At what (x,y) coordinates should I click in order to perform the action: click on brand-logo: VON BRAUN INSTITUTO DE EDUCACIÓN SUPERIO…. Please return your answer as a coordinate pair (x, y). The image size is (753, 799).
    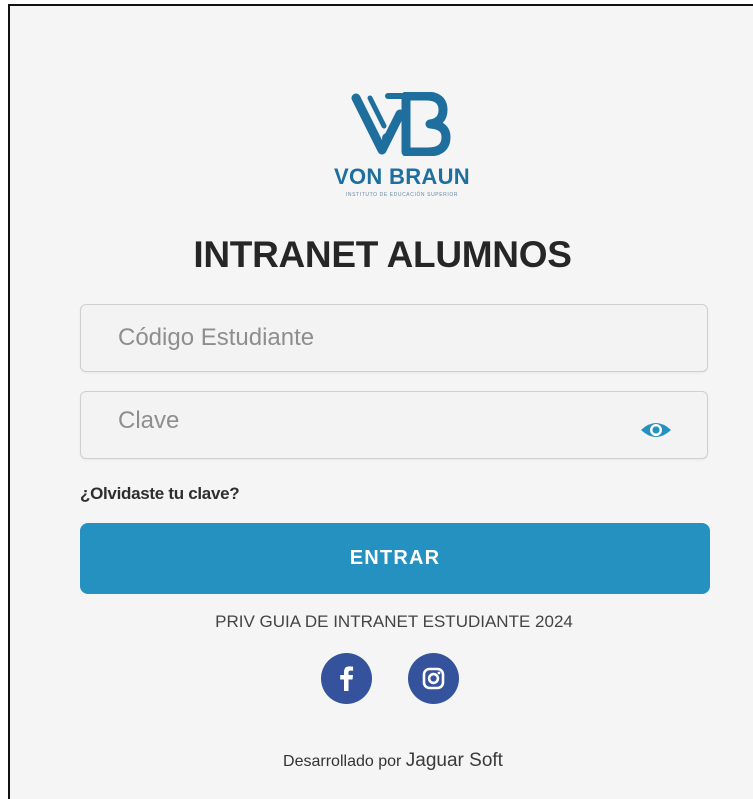
    Looking at the image, I should click on (402, 148).